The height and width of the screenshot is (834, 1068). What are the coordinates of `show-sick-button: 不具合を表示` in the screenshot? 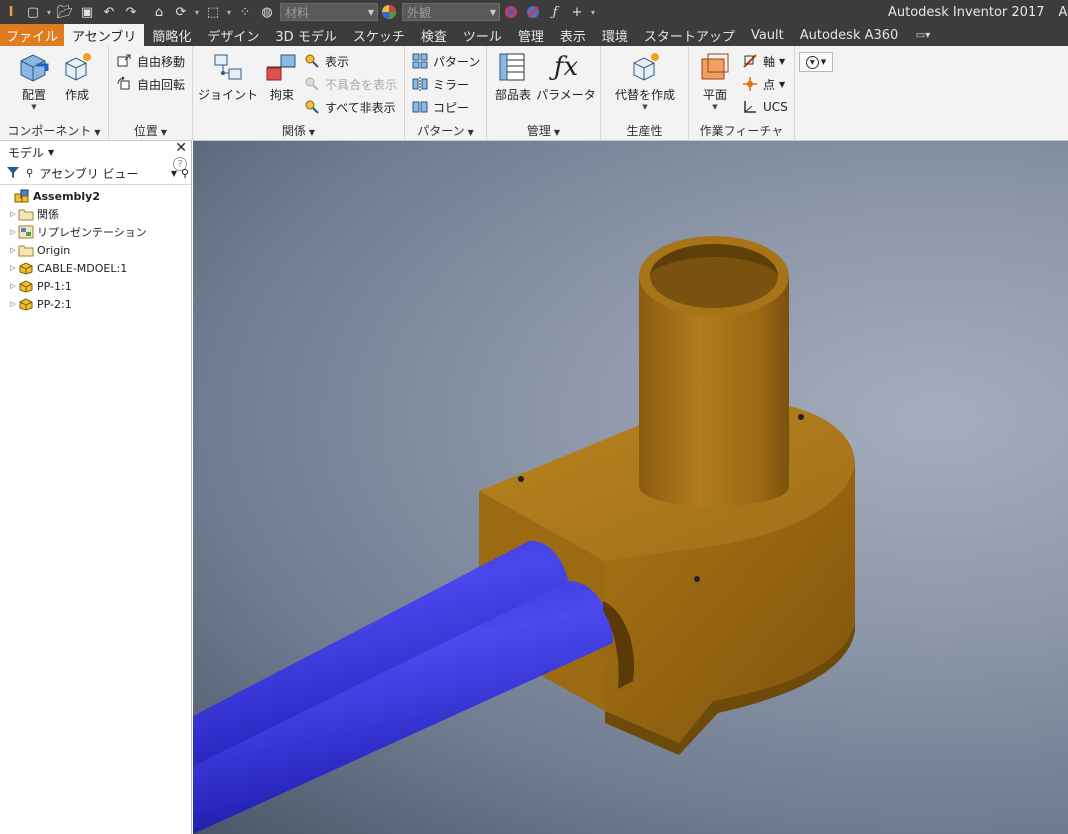 It's located at (350, 84).